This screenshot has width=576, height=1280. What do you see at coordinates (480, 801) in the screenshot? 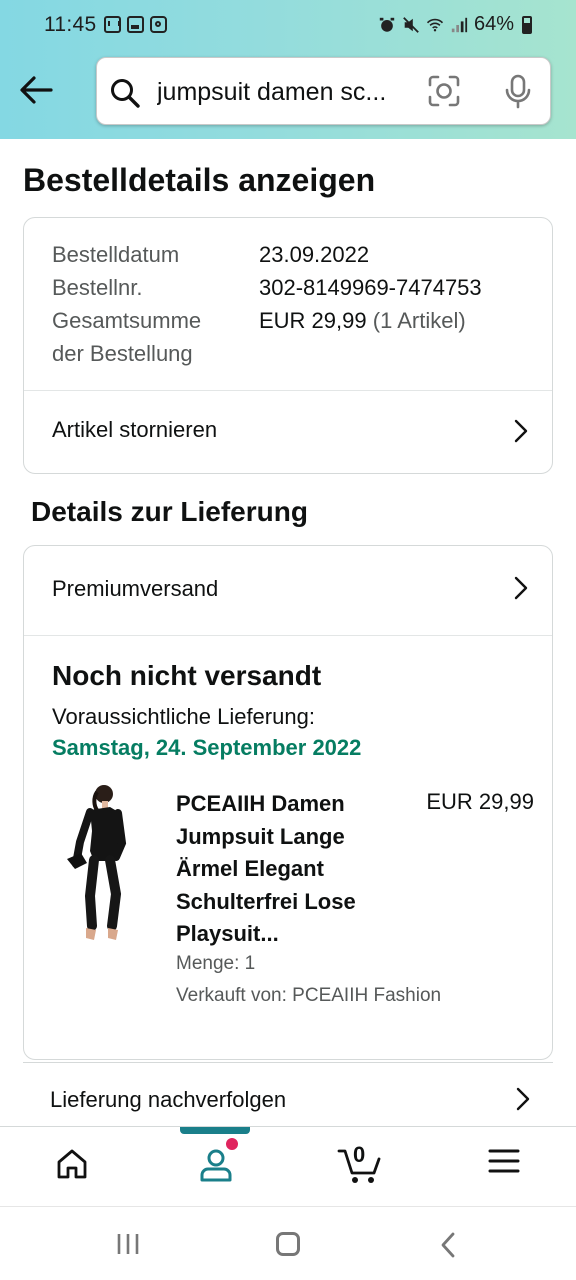
I see `product-price: EUR 29,99` at bounding box center [480, 801].